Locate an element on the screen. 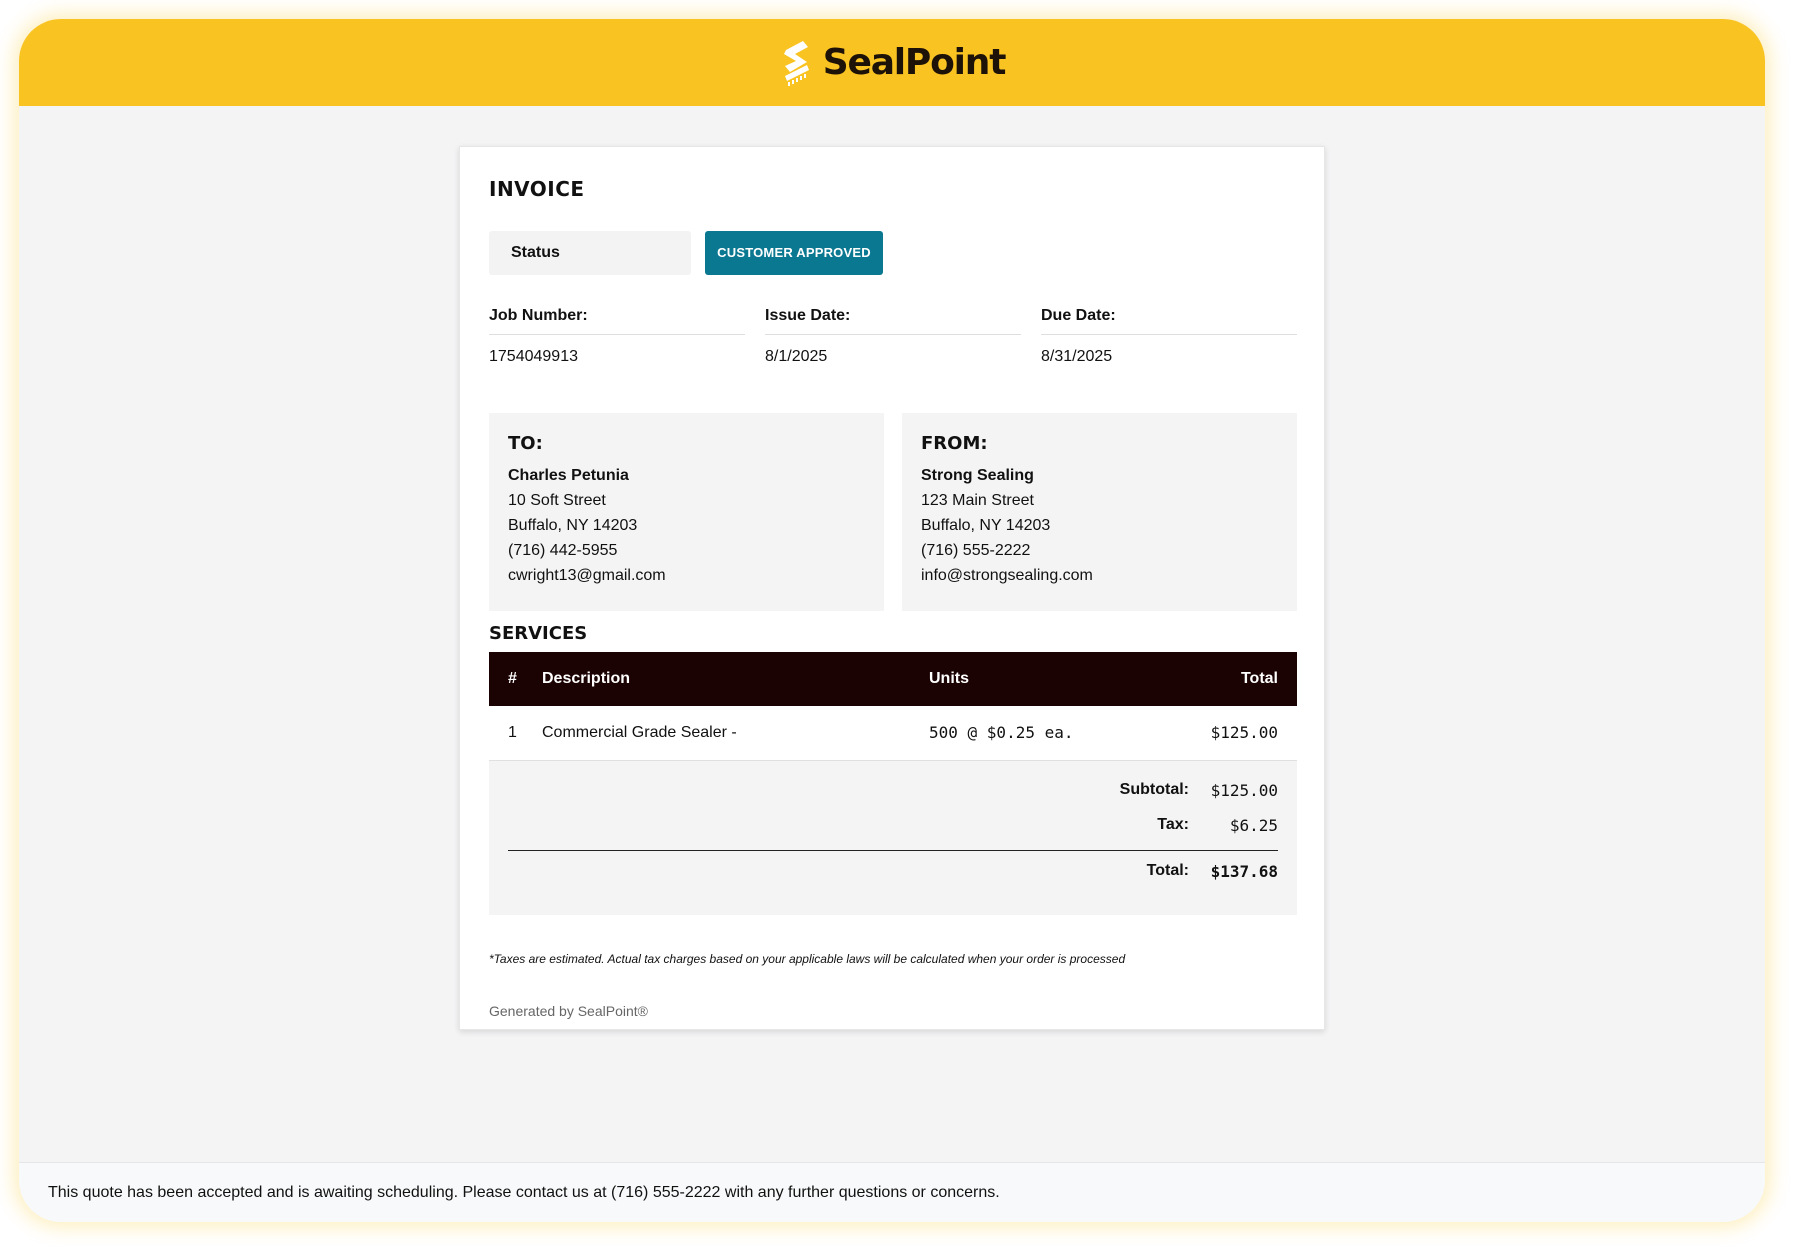 The width and height of the screenshot is (1800, 1260). totals-divider is located at coordinates (893, 850).